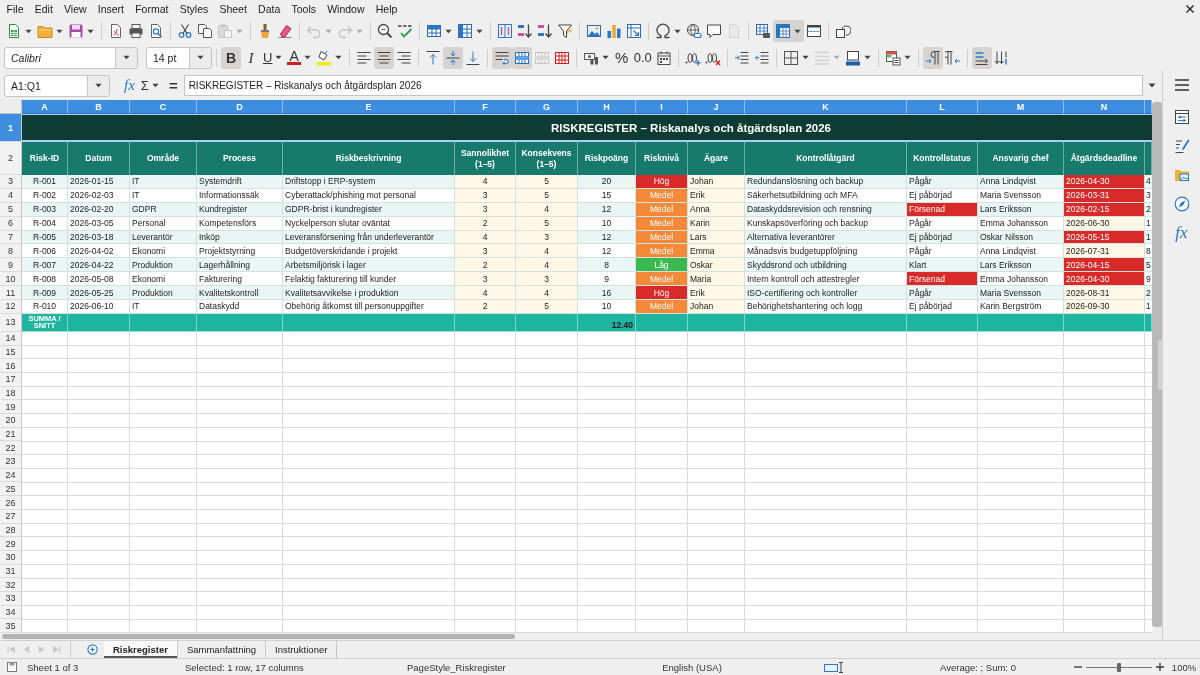 The image size is (1200, 675). I want to click on row-header: 12, so click(11, 307).